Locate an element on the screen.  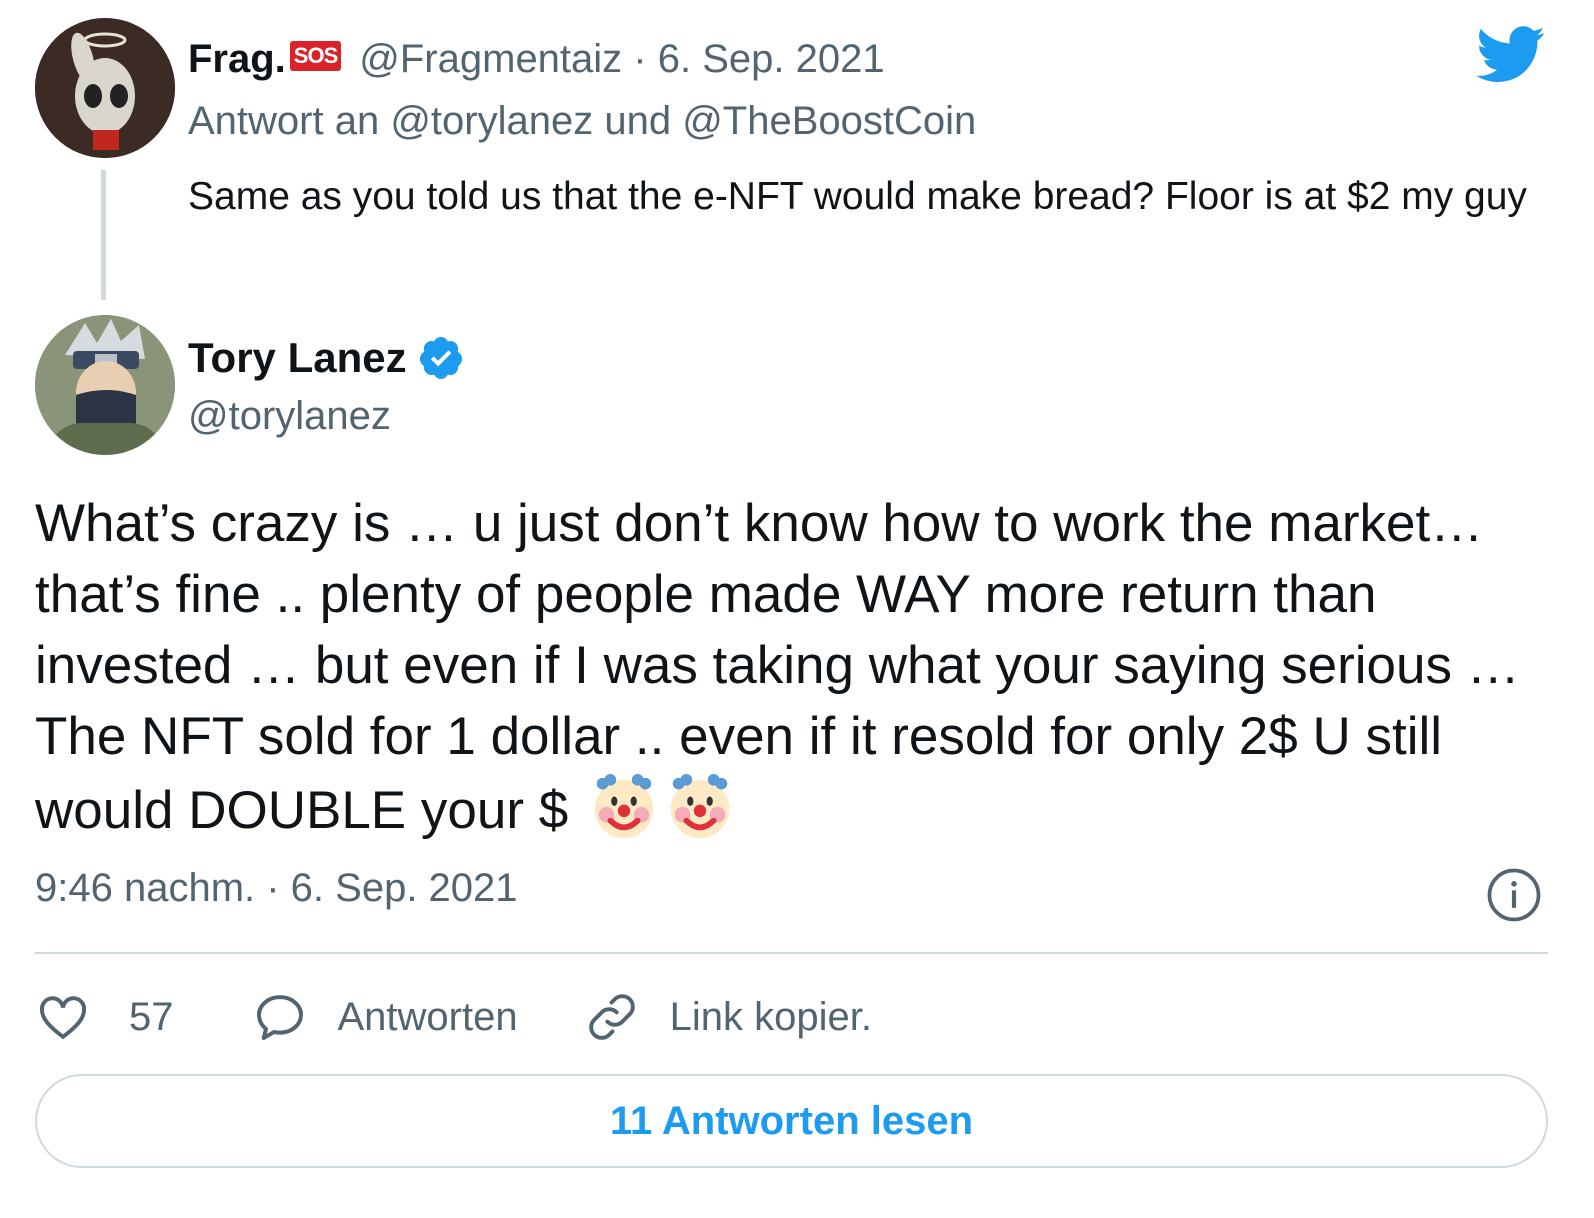
twitter-bird-icon is located at coordinates (1511, 55).